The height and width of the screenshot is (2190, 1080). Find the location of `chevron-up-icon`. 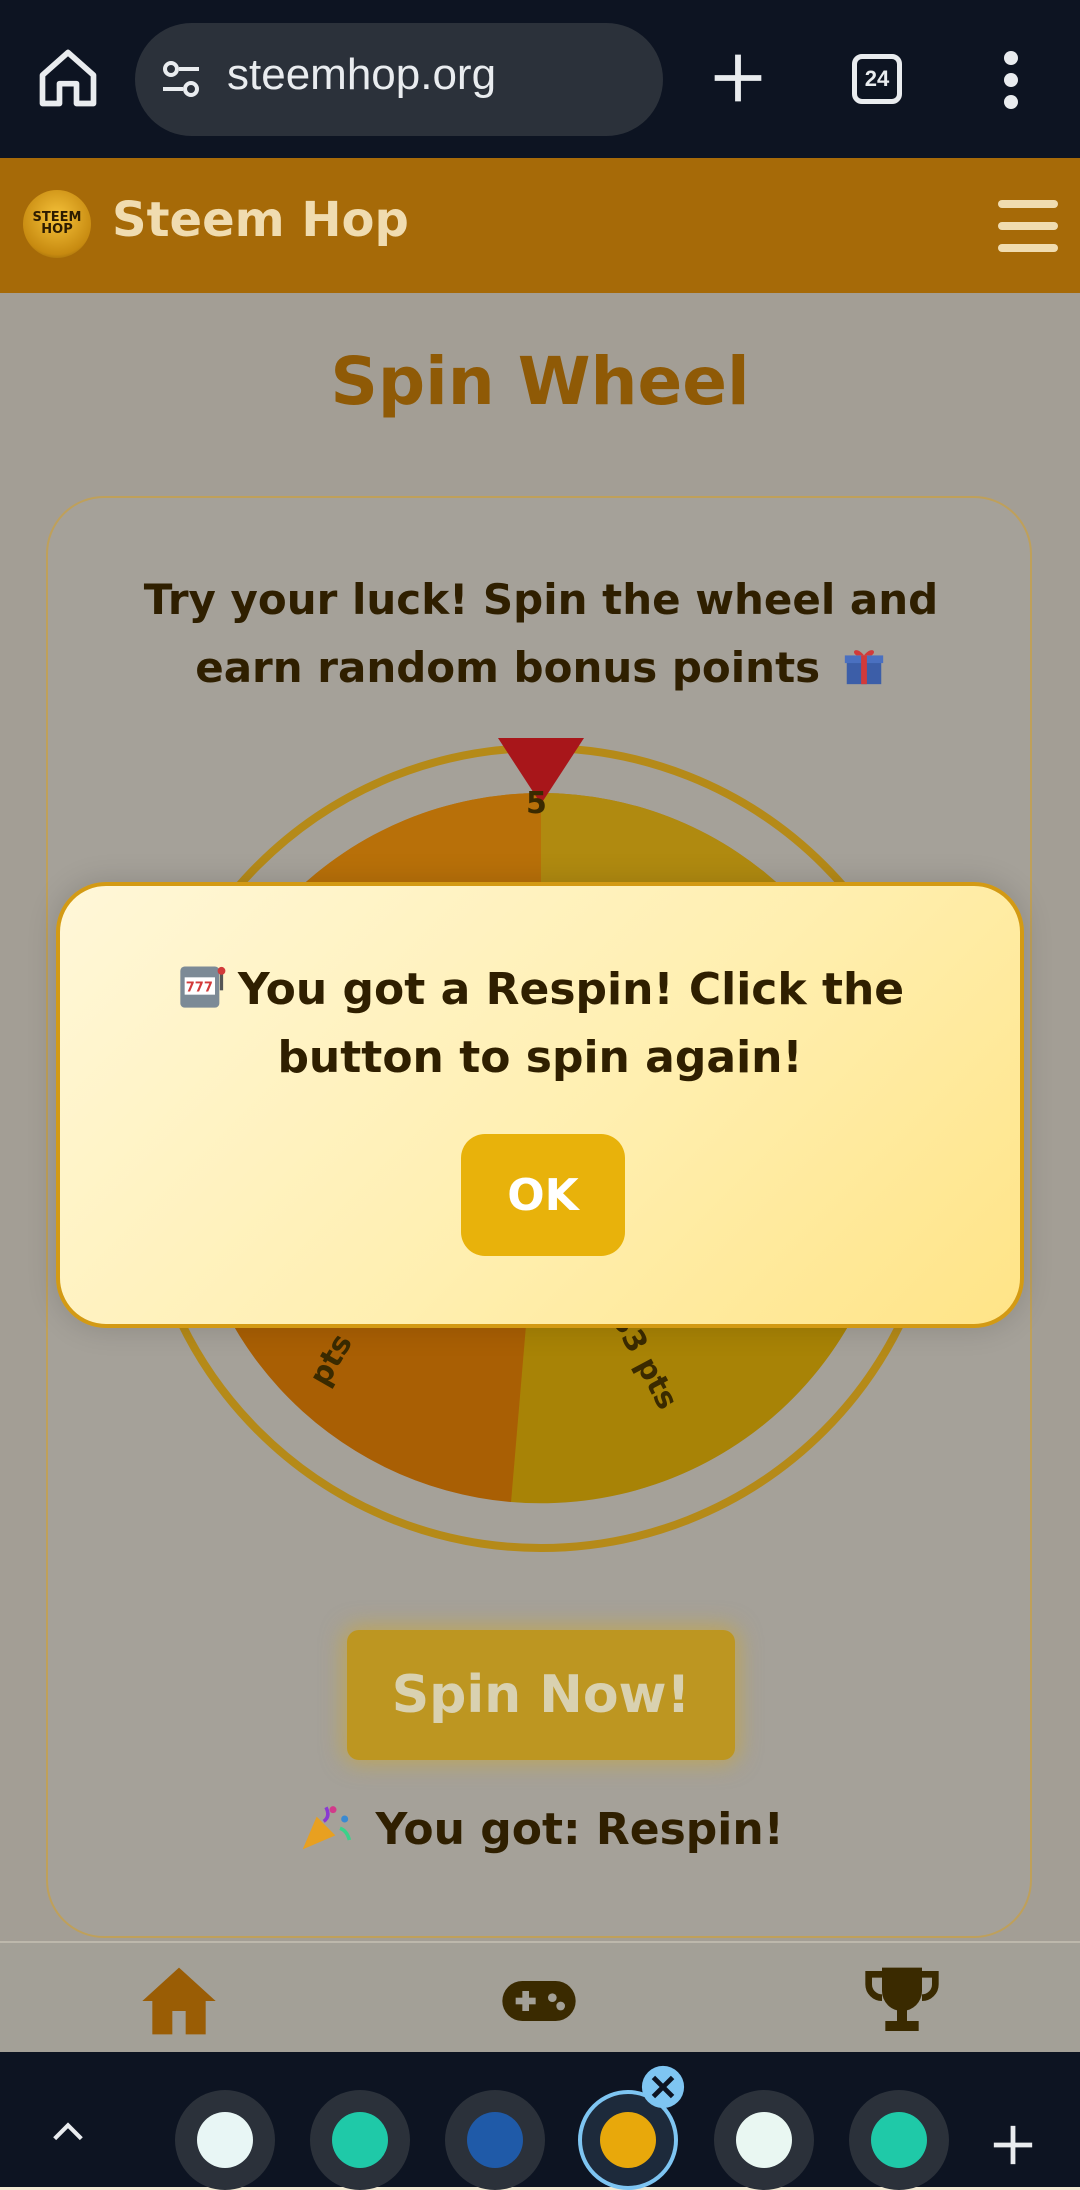

chevron-up-icon is located at coordinates (68, 2132).